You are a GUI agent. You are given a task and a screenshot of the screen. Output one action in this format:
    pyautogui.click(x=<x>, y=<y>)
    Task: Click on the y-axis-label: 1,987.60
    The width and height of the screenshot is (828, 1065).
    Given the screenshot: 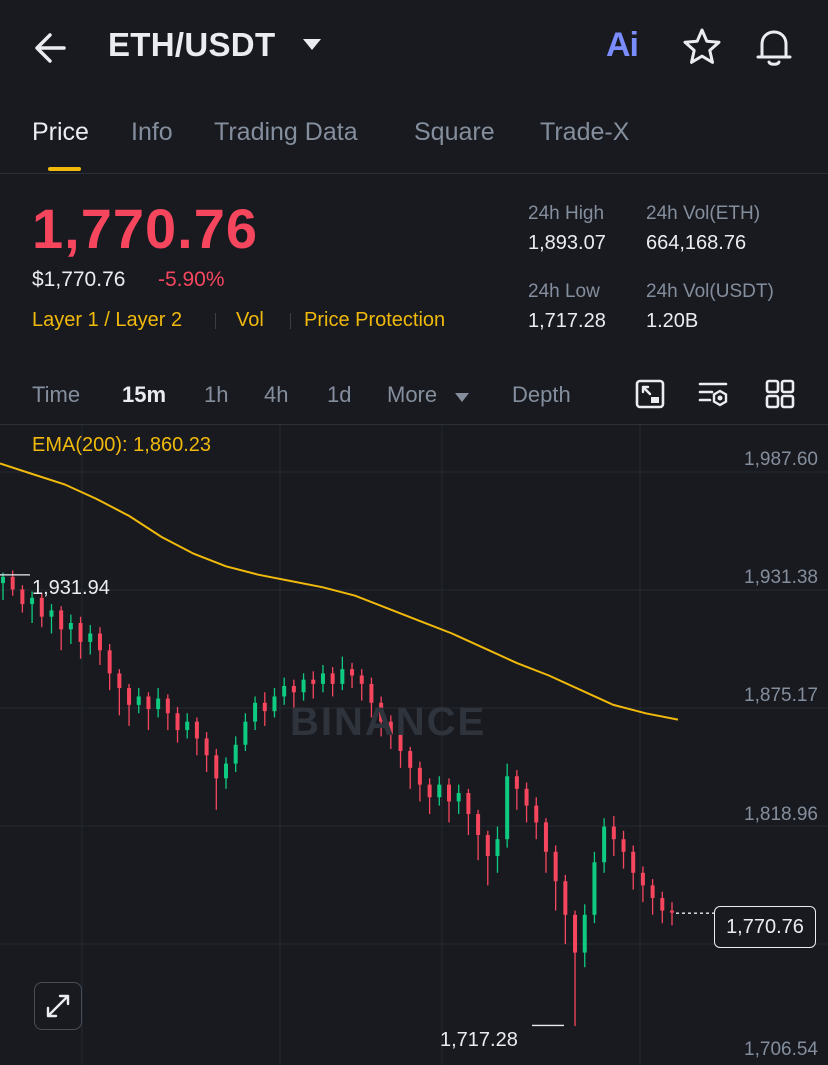 What is the action you would take?
    pyautogui.click(x=781, y=459)
    